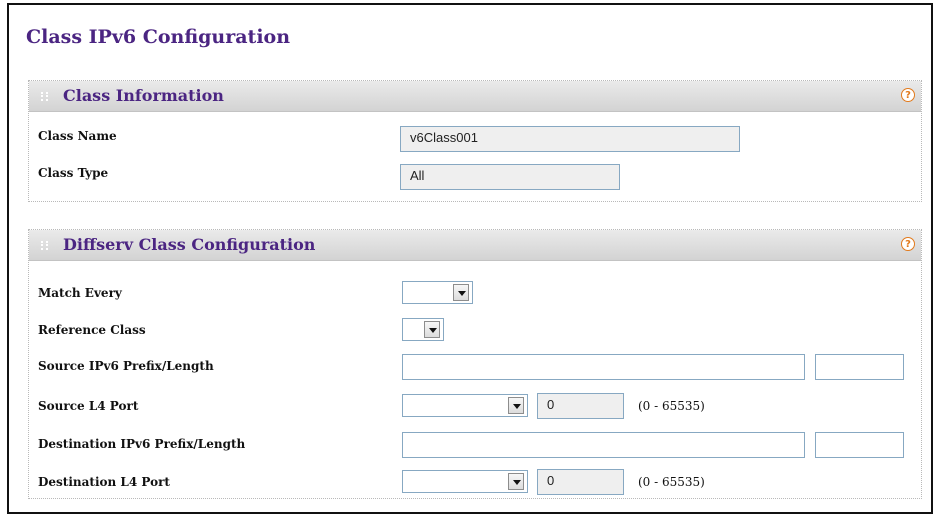 This screenshot has height=521, width=943. What do you see at coordinates (859, 445) in the screenshot?
I see `dest-ipv6-length-input` at bounding box center [859, 445].